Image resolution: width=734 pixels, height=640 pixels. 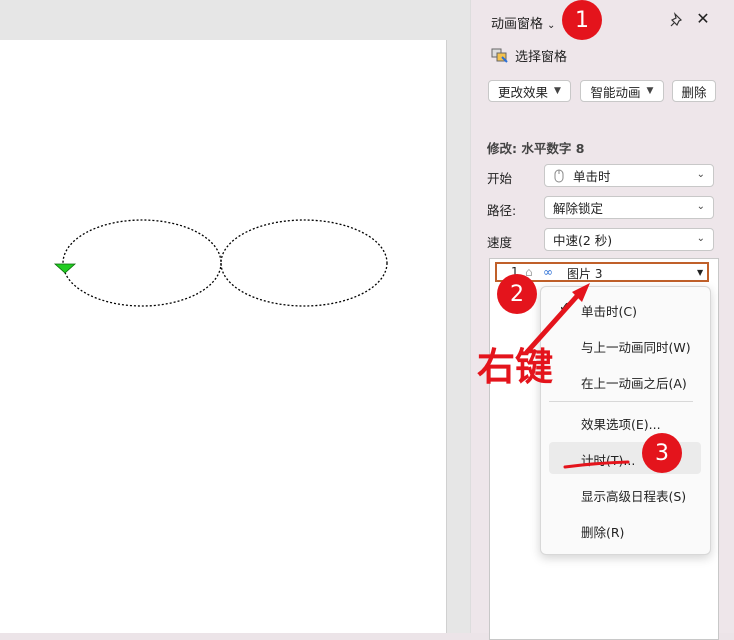 I want to click on annotation-layer, so click(x=577, y=376).